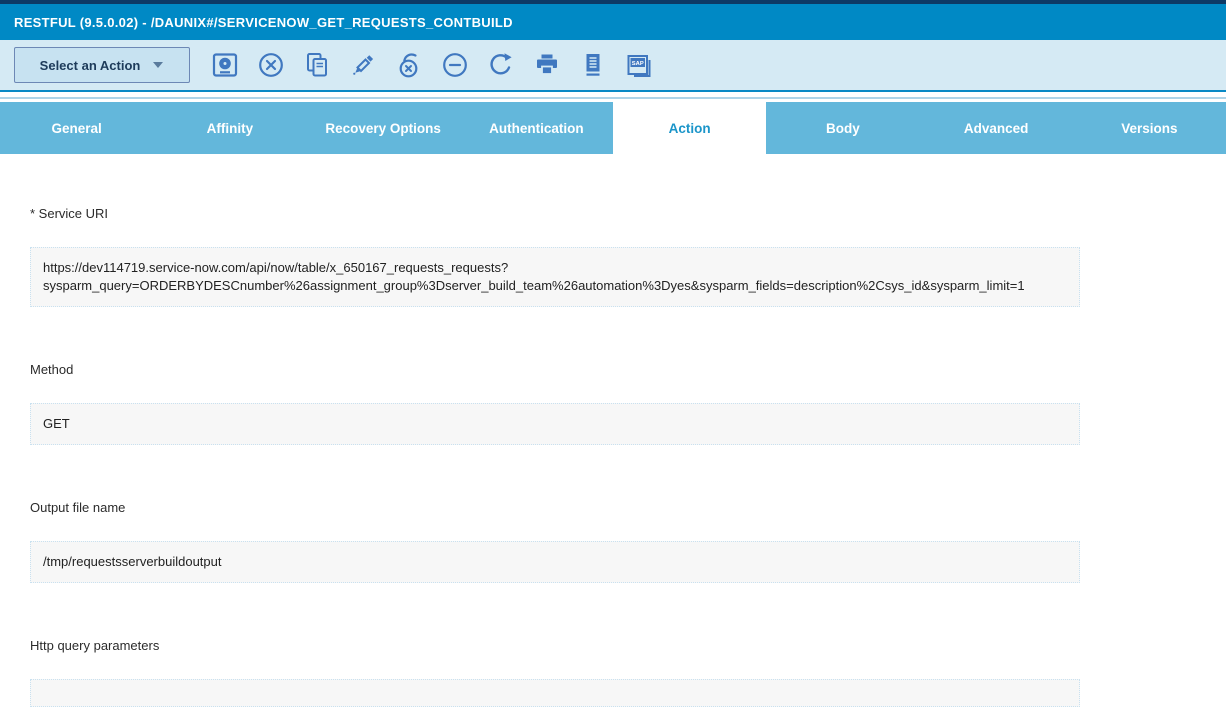  What do you see at coordinates (536, 128) in the screenshot?
I see `tab-authentication: Authentication` at bounding box center [536, 128].